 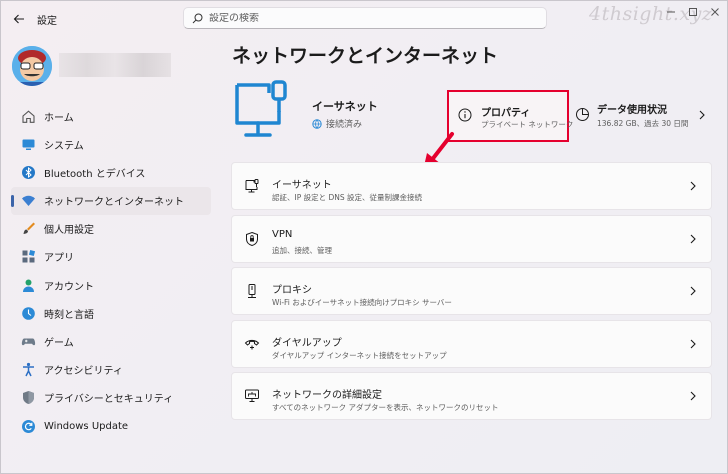 I want to click on avatar-character-icon, so click(x=32, y=66).